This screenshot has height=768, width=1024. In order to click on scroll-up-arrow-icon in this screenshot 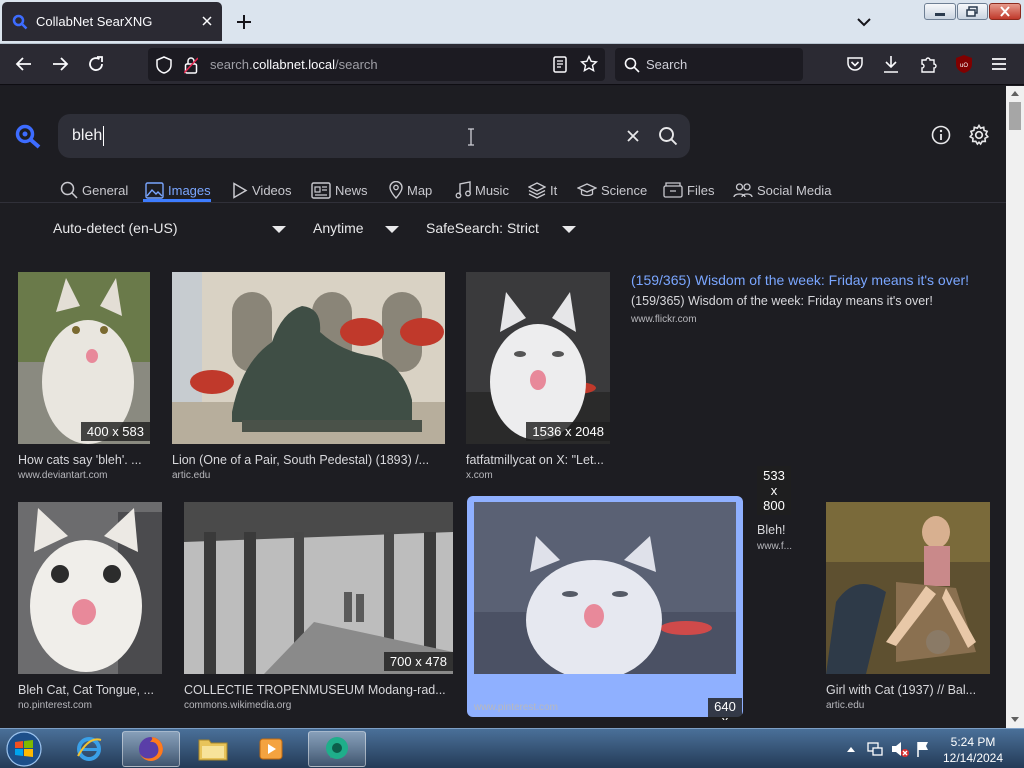, I will do `click(1015, 93)`.